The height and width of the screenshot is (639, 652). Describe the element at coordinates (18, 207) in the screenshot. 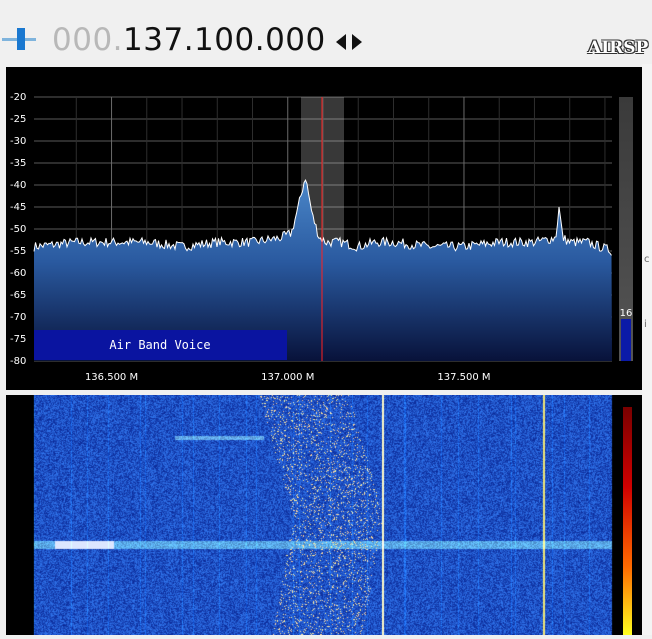

I see `y-tick-label: -45` at that location.